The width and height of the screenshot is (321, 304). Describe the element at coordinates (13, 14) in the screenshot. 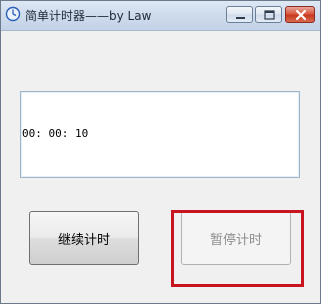

I see `clock-icon` at that location.